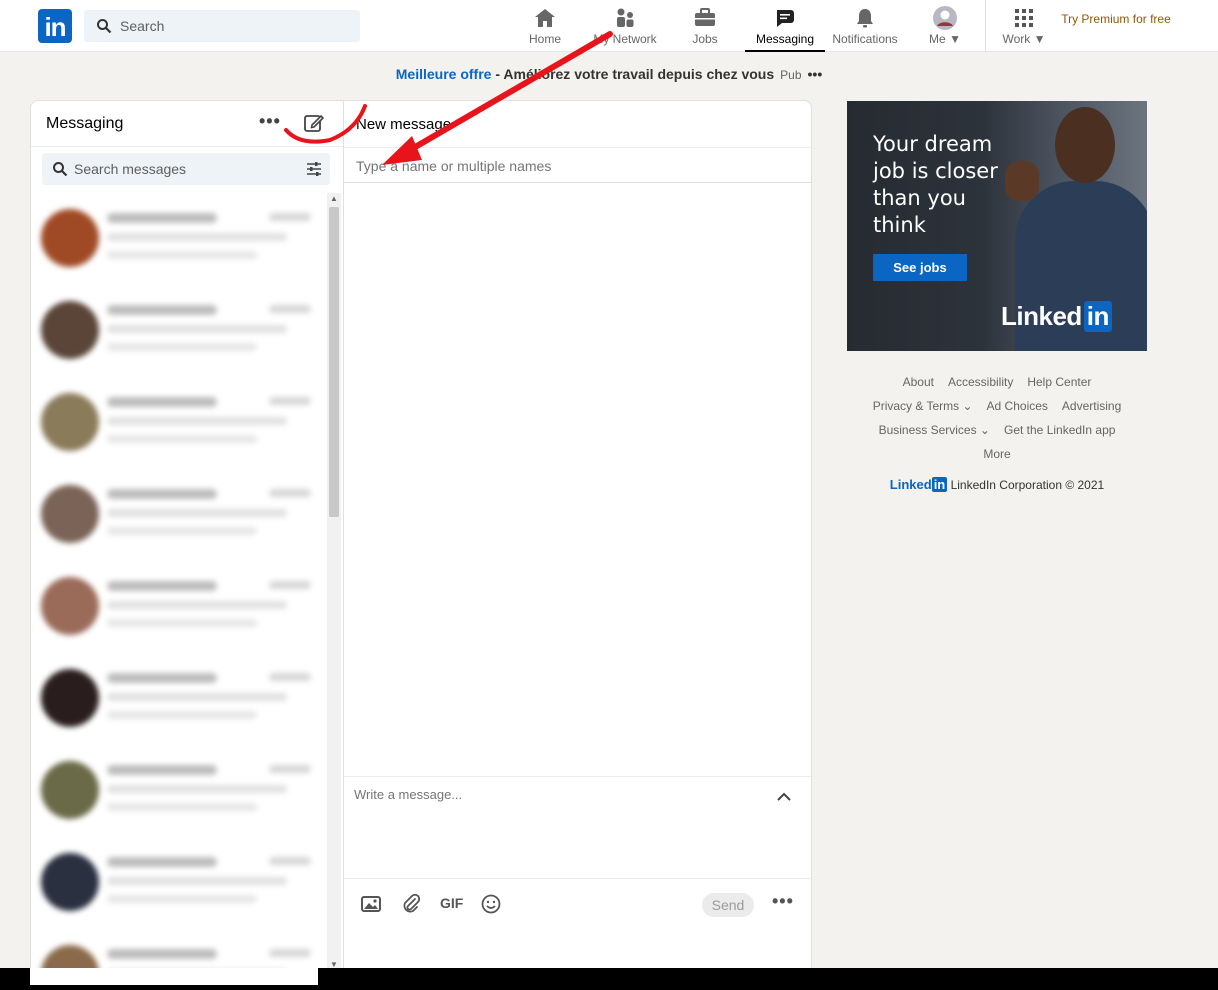  I want to click on message-toolbar: GIF Send •••, so click(577, 904).